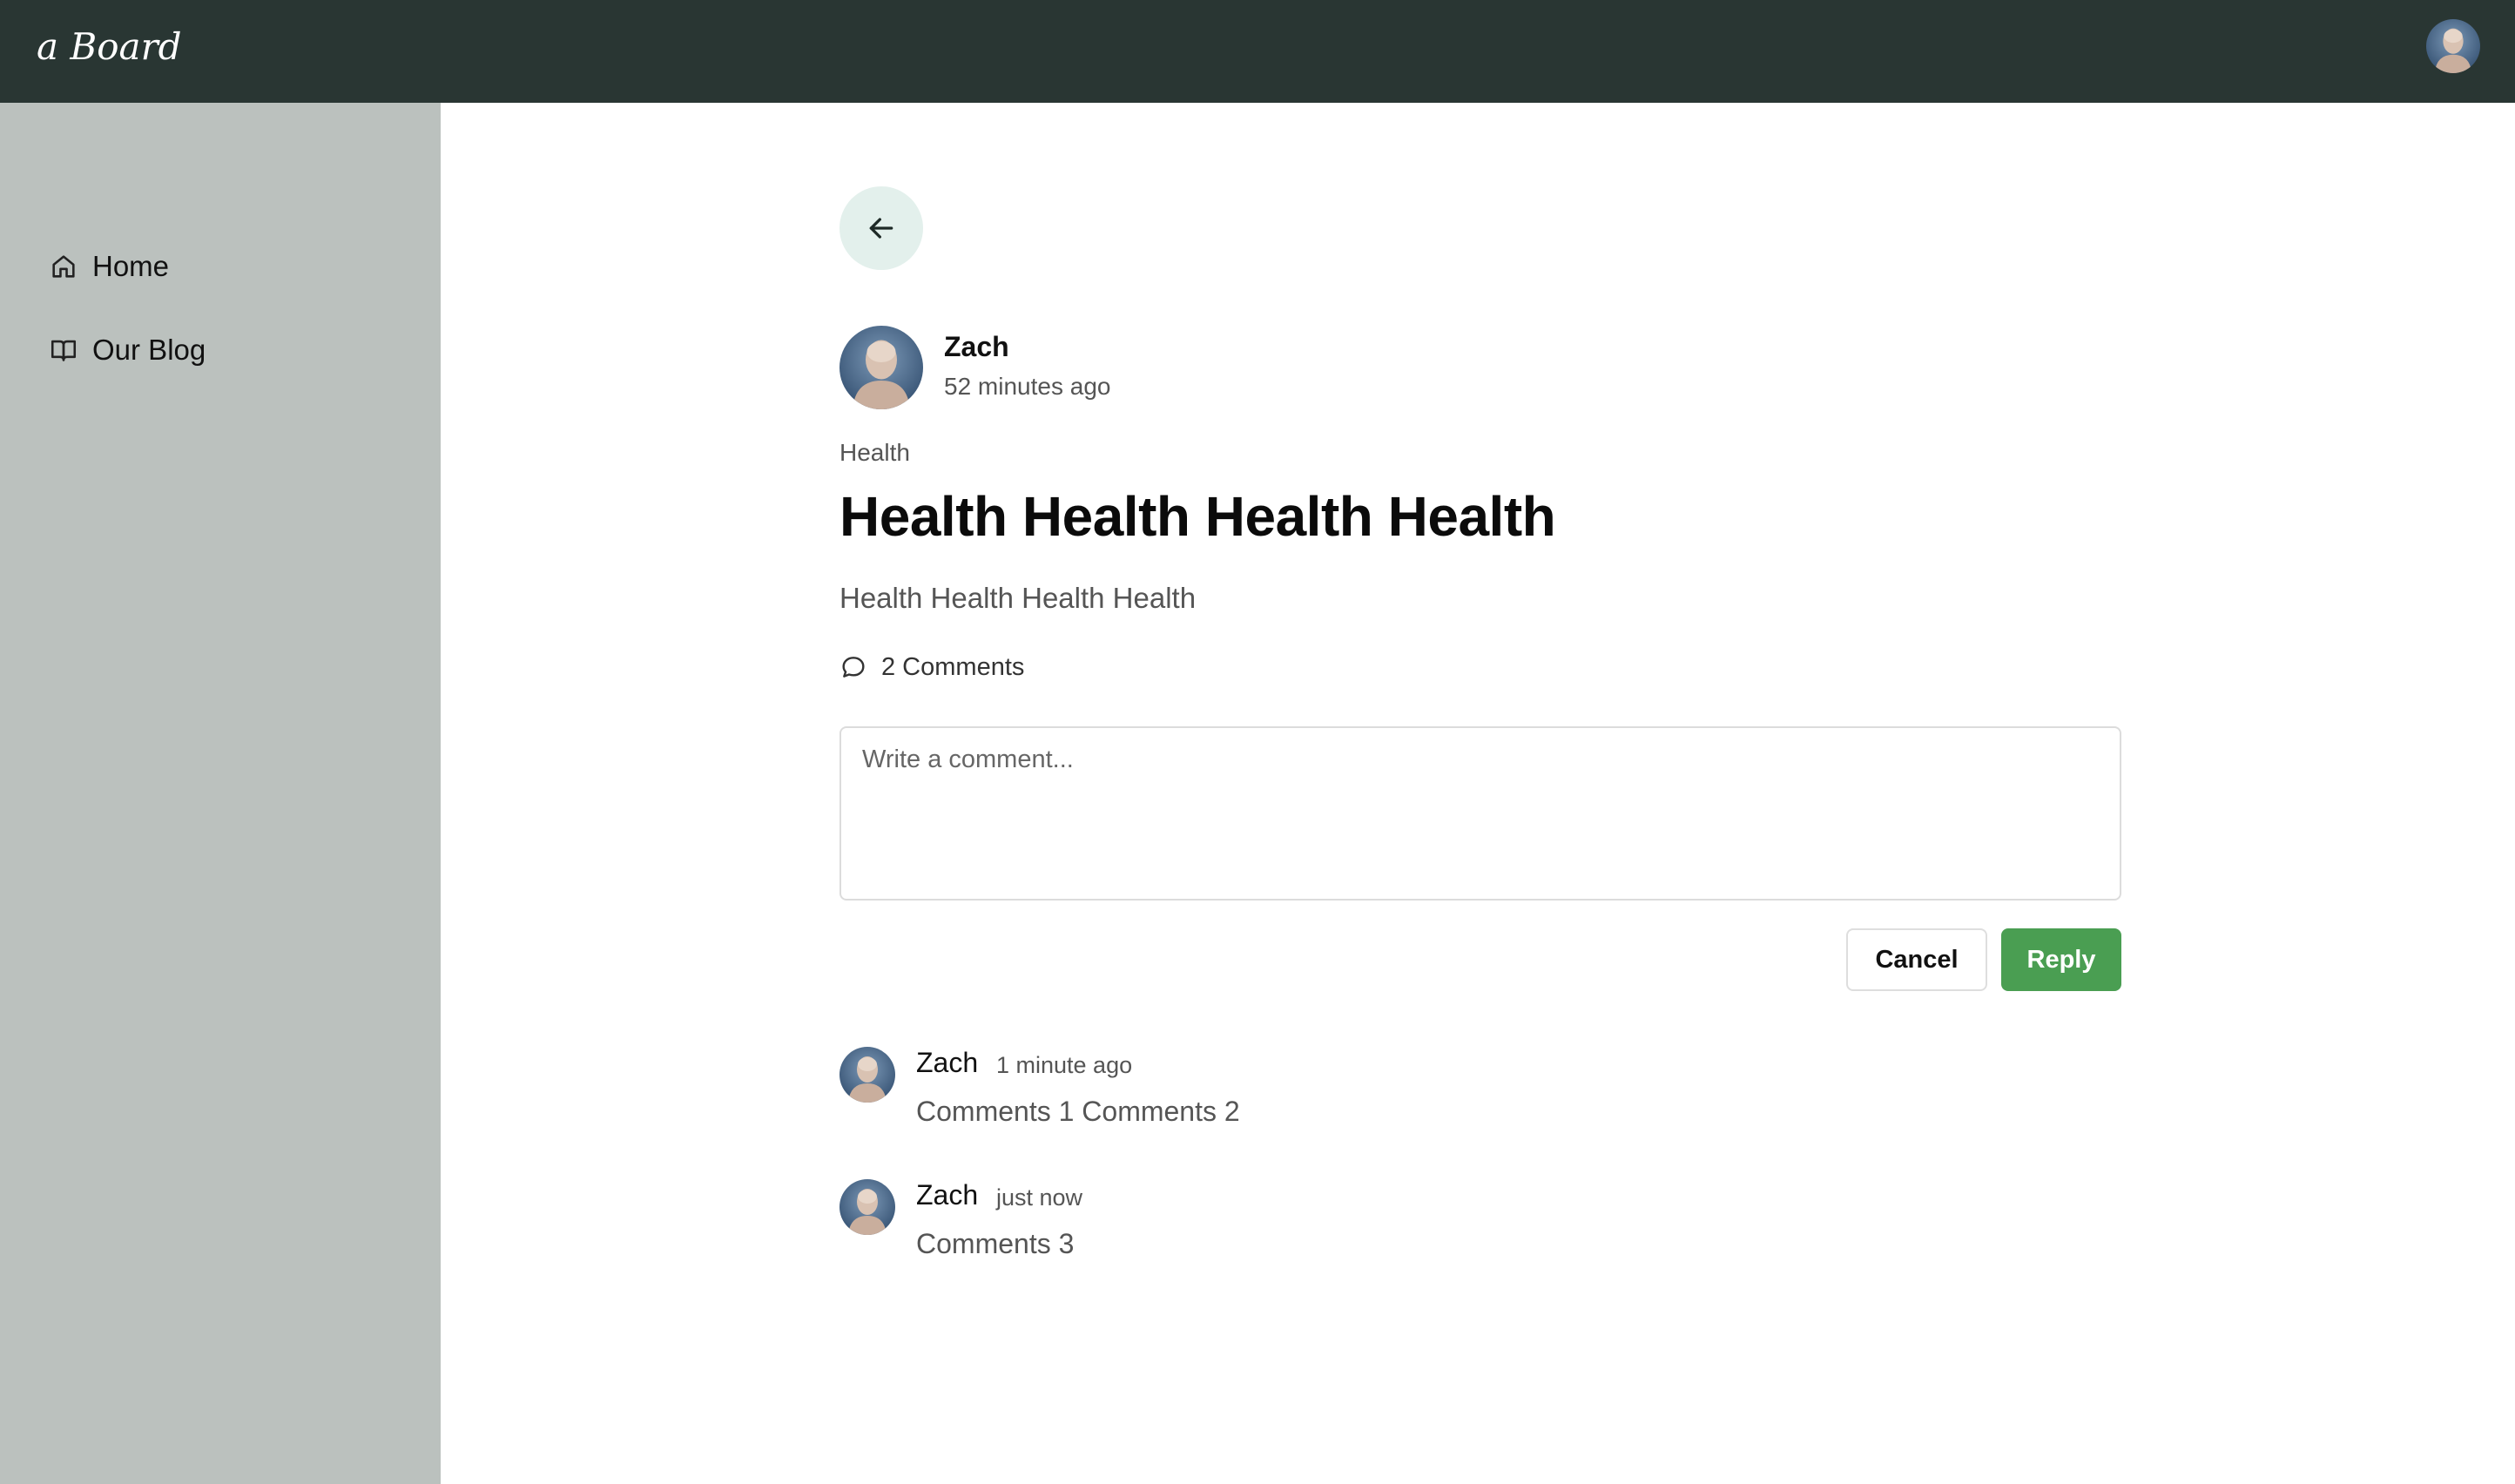  What do you see at coordinates (64, 350) in the screenshot?
I see `book-open-icon` at bounding box center [64, 350].